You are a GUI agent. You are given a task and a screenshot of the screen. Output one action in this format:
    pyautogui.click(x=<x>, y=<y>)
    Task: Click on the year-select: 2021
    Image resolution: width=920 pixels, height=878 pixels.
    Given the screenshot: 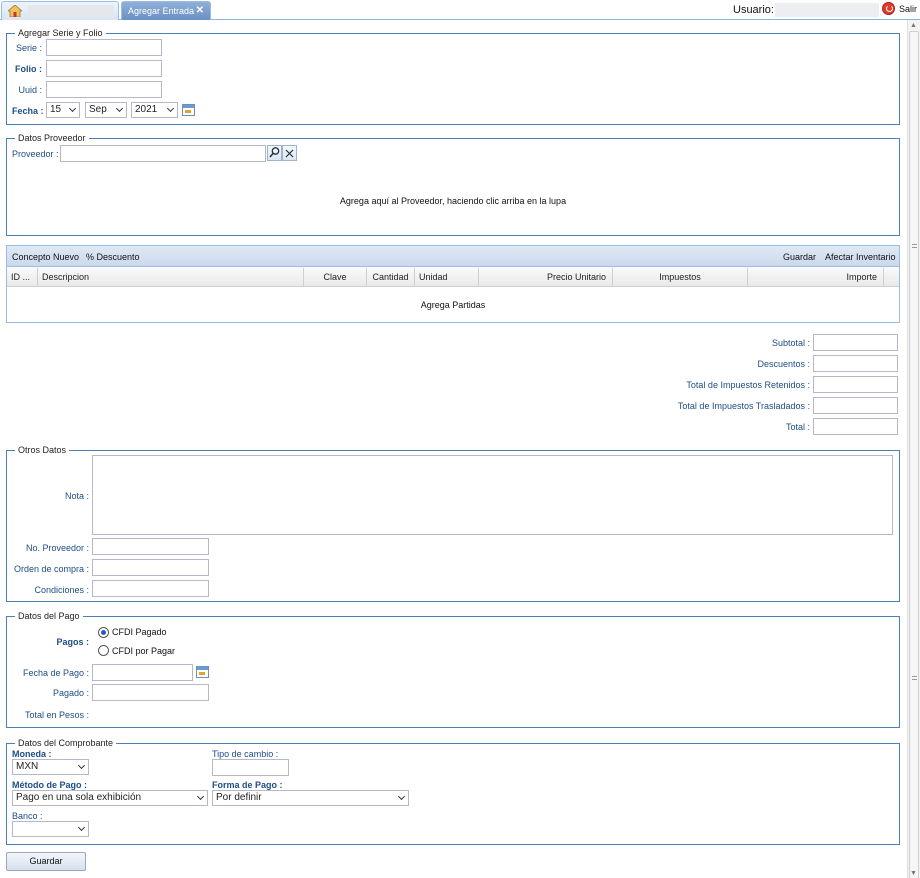 What is the action you would take?
    pyautogui.click(x=154, y=110)
    